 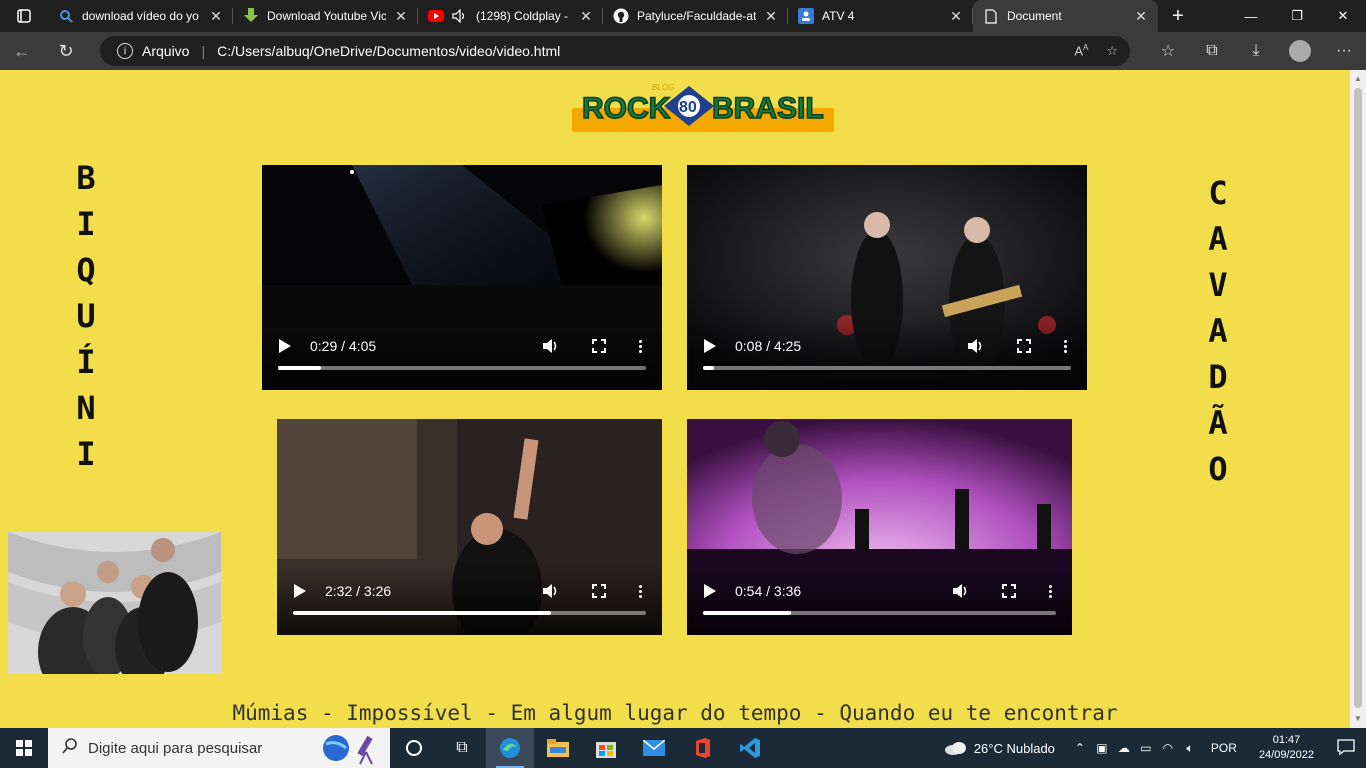 What do you see at coordinates (1190, 748) in the screenshot?
I see `volume-icon: 🔈︎` at bounding box center [1190, 748].